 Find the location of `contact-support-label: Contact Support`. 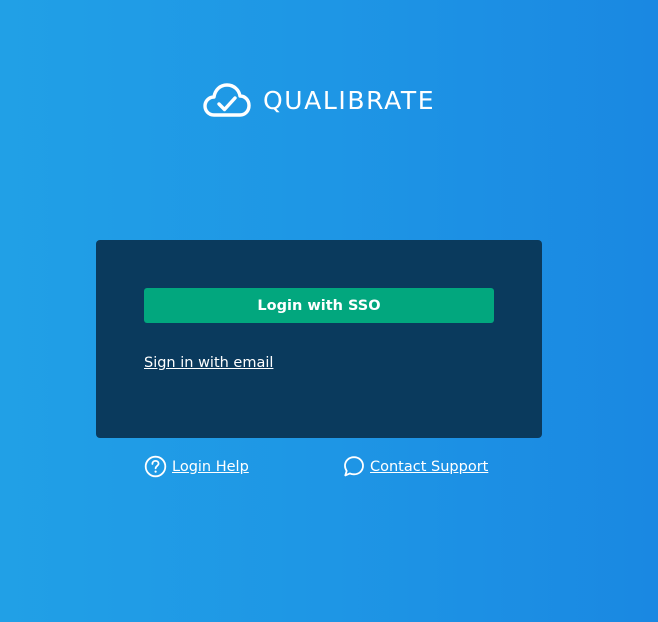

contact-support-label: Contact Support is located at coordinates (429, 466).